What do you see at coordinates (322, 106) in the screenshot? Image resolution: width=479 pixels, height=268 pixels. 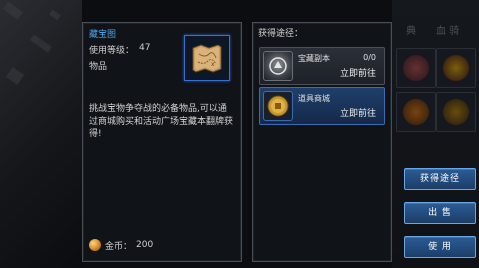 I see `source-item-item-mall: 道具商城 立即前往` at bounding box center [322, 106].